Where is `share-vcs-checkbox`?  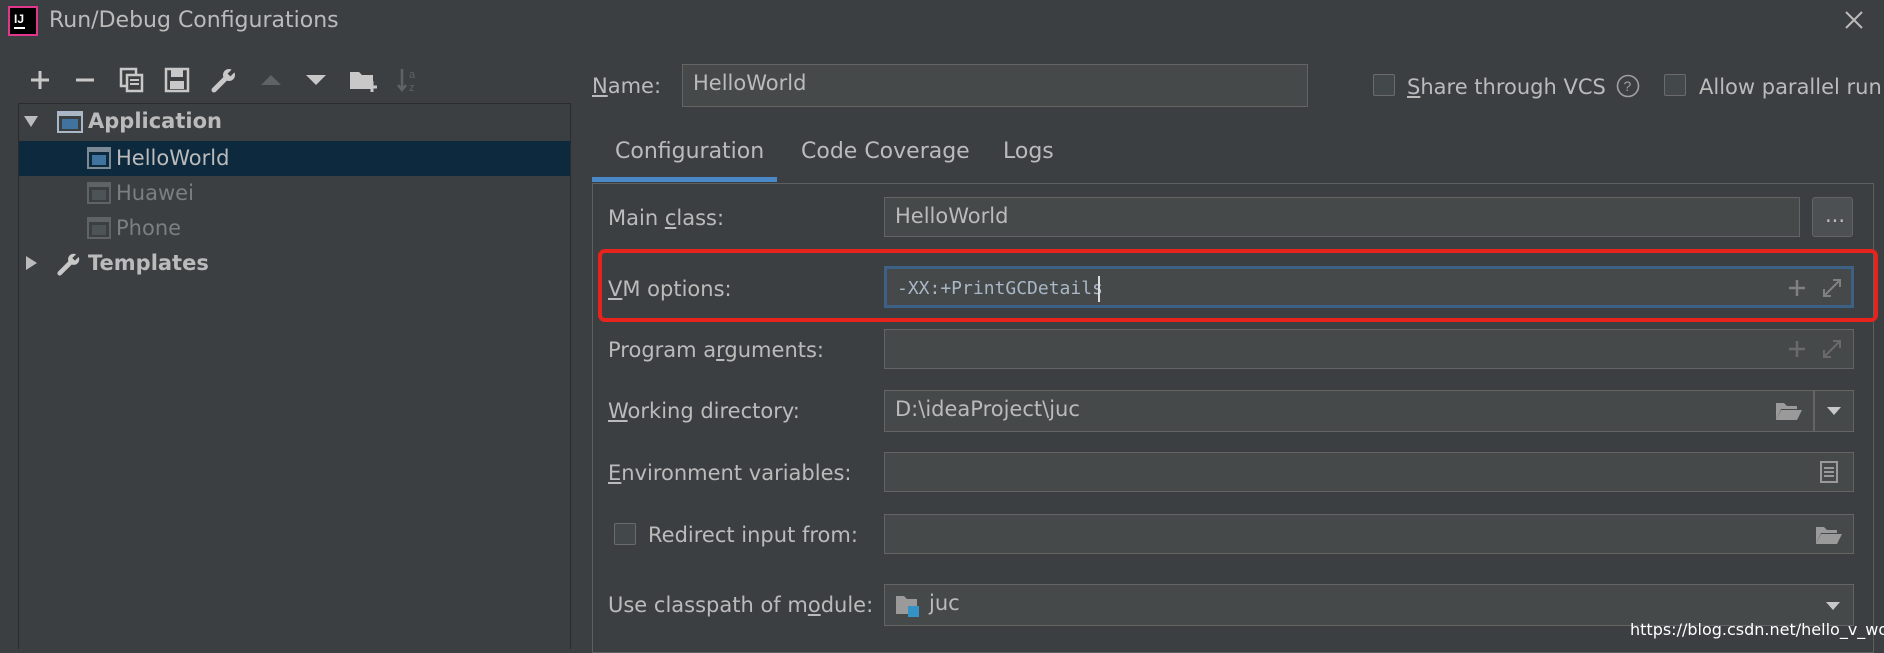
share-vcs-checkbox is located at coordinates (1384, 85).